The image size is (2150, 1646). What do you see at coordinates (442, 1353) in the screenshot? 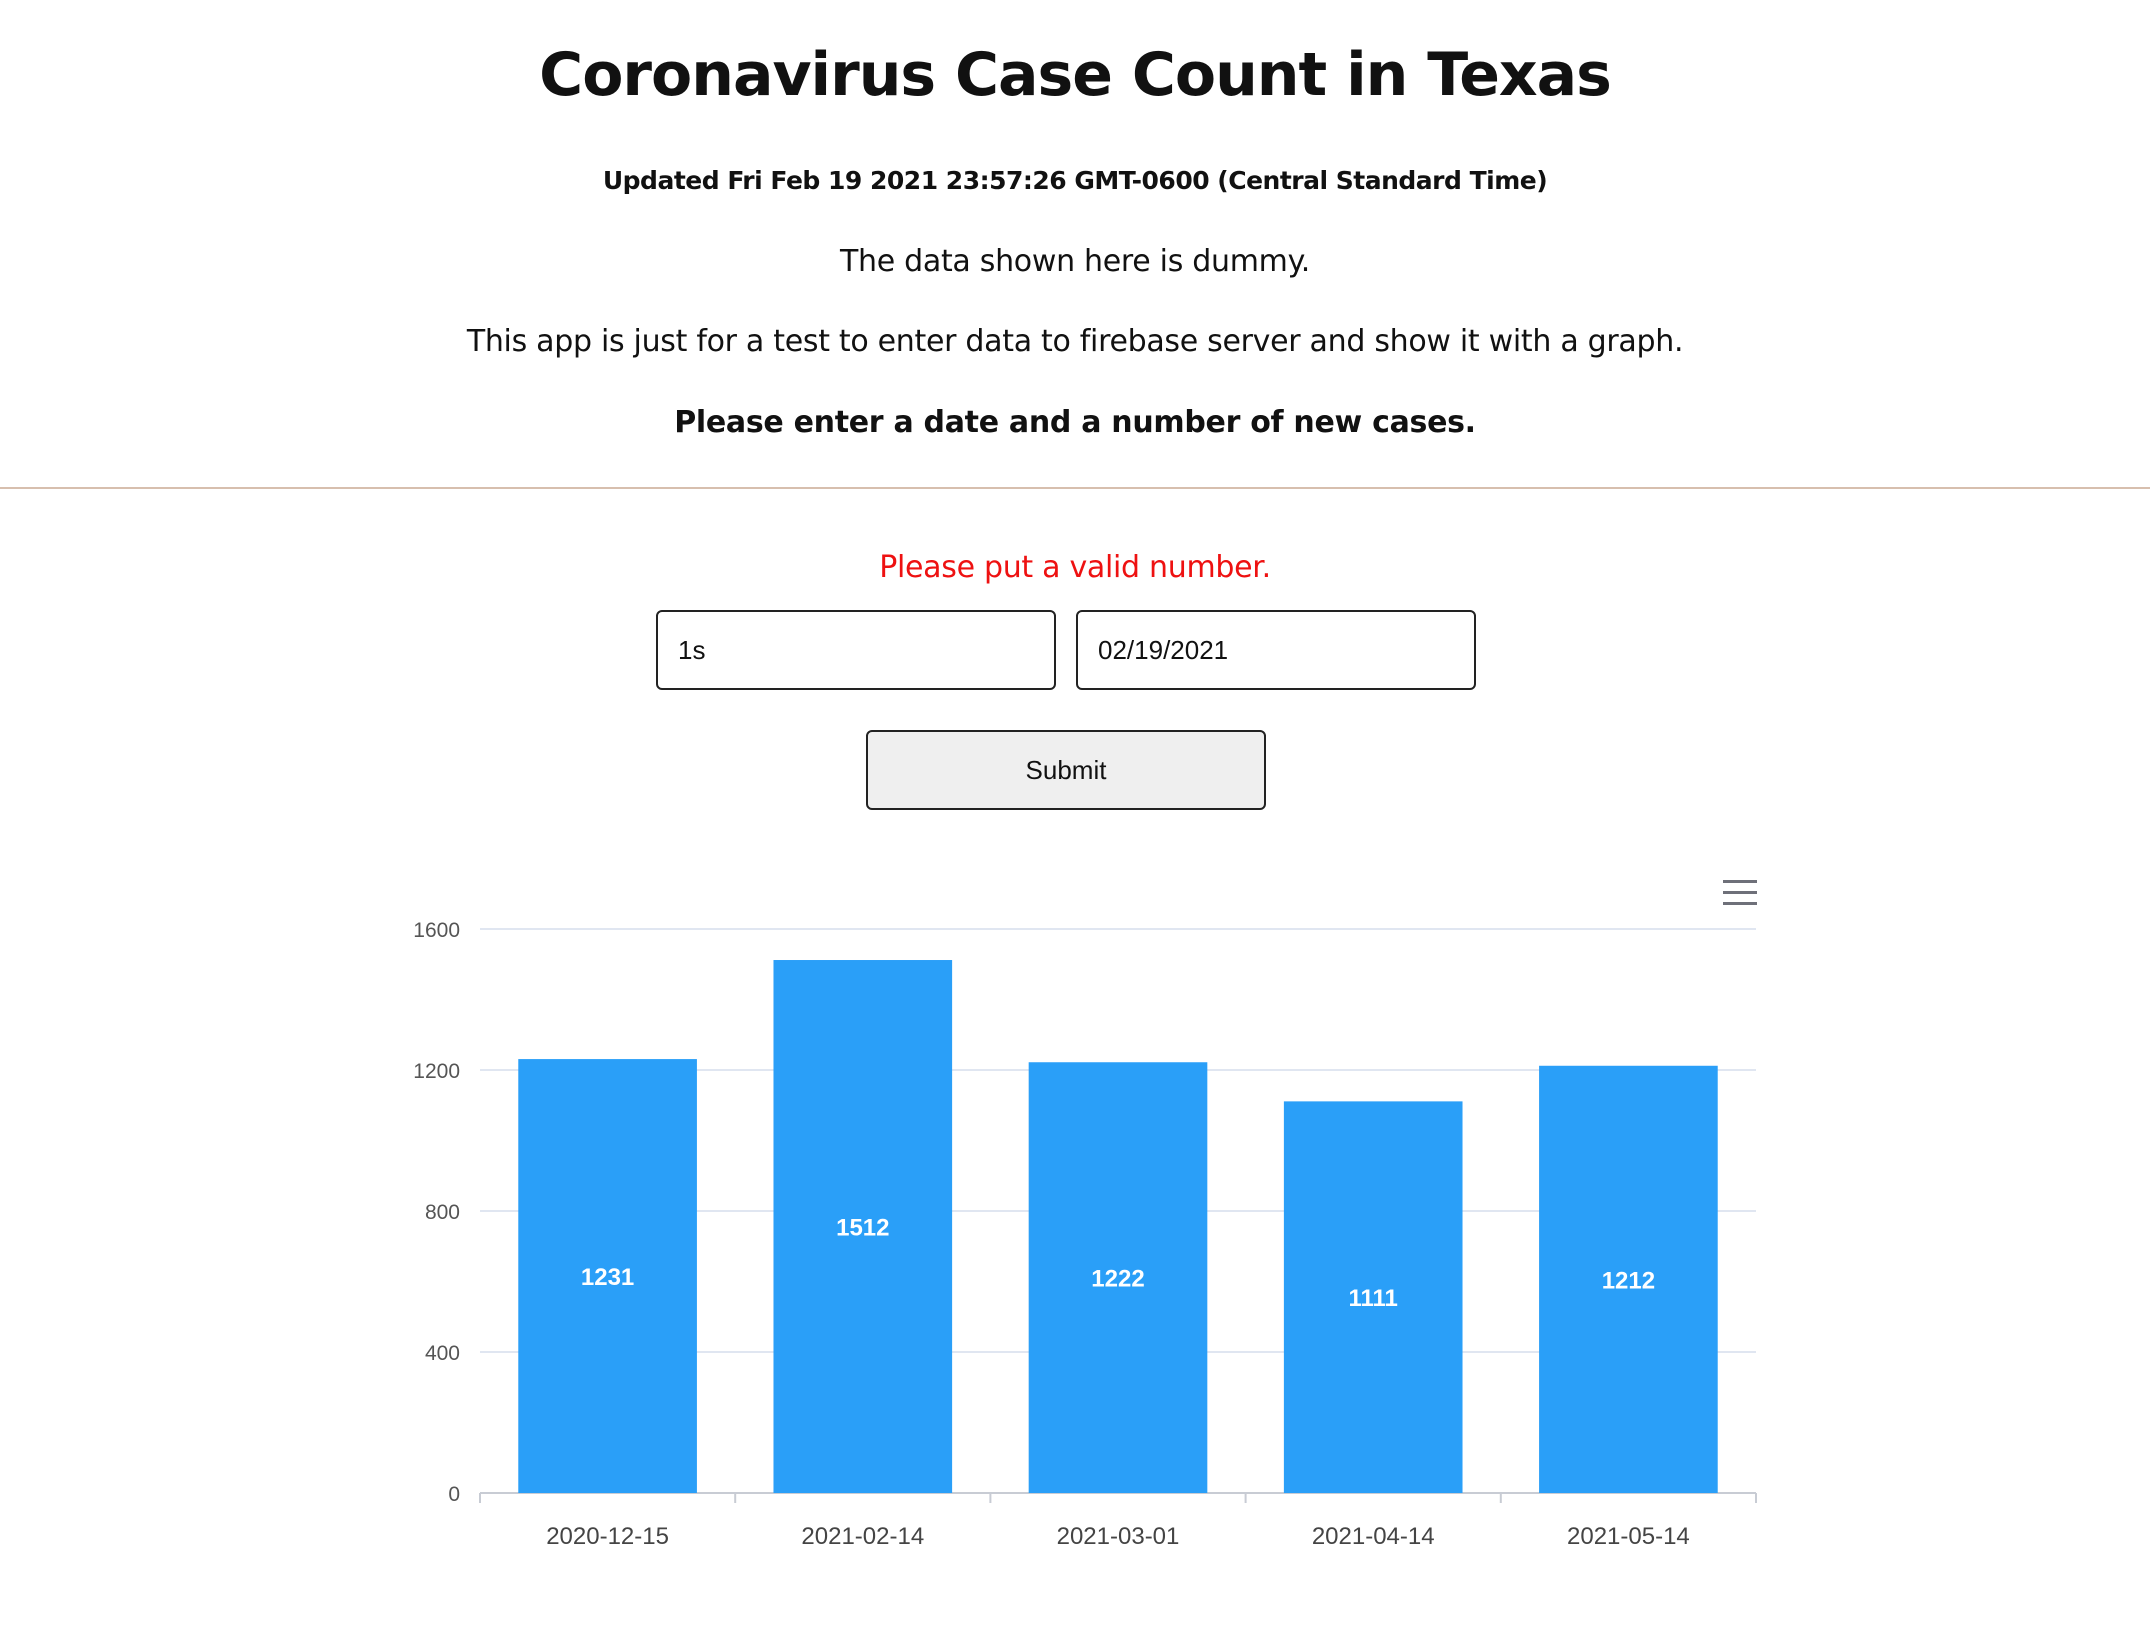
I see `y-tick-label: 400` at bounding box center [442, 1353].